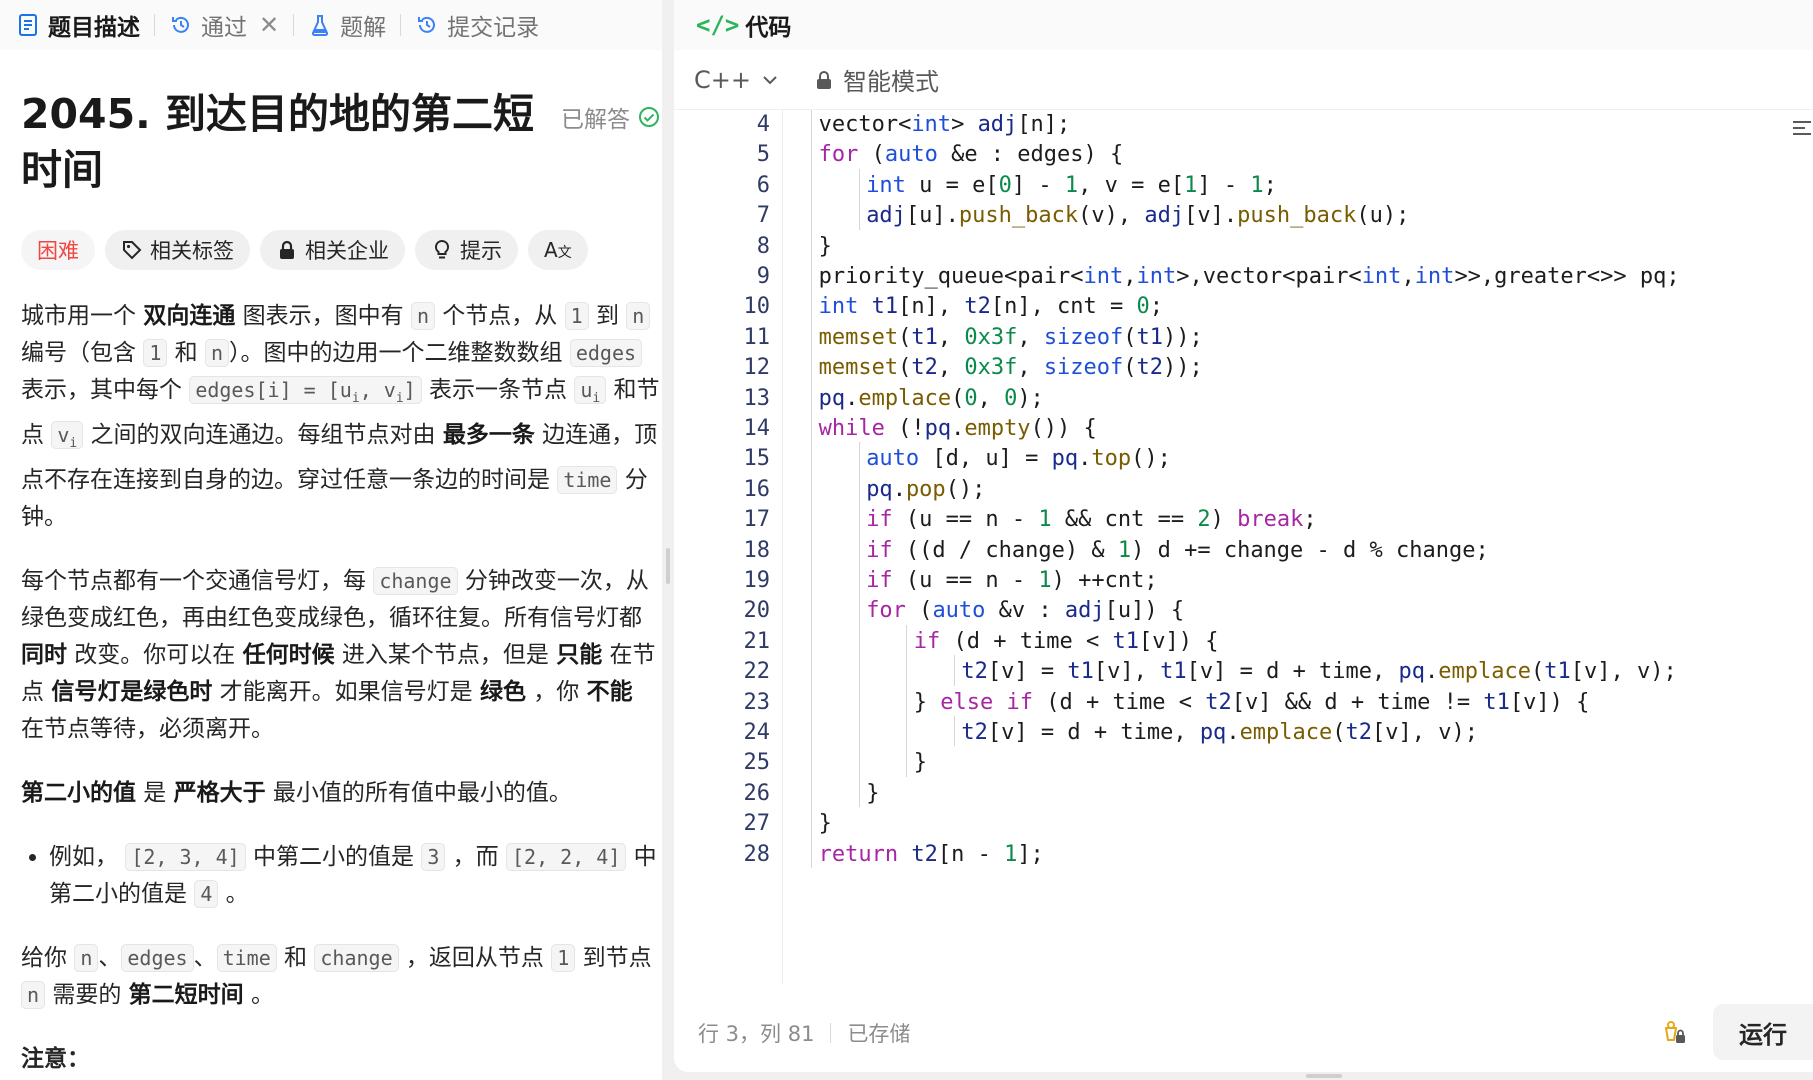 The width and height of the screenshot is (1813, 1080). I want to click on line-number: 7, so click(763, 216).